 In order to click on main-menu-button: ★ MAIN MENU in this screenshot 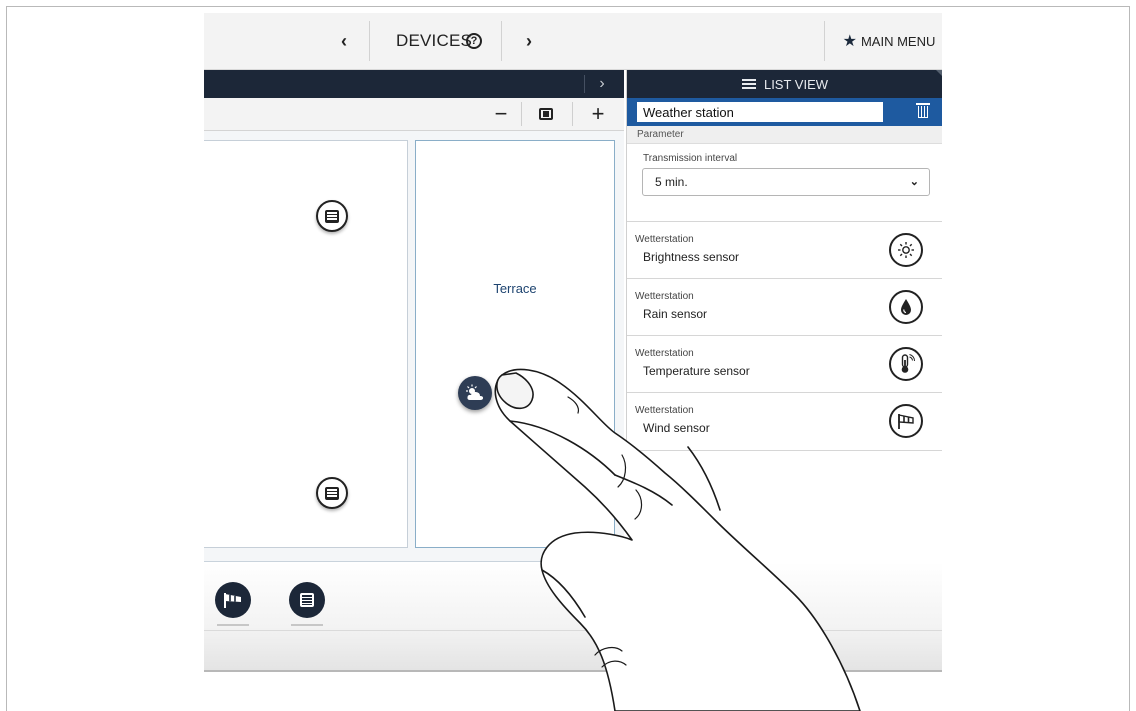, I will do `click(889, 41)`.